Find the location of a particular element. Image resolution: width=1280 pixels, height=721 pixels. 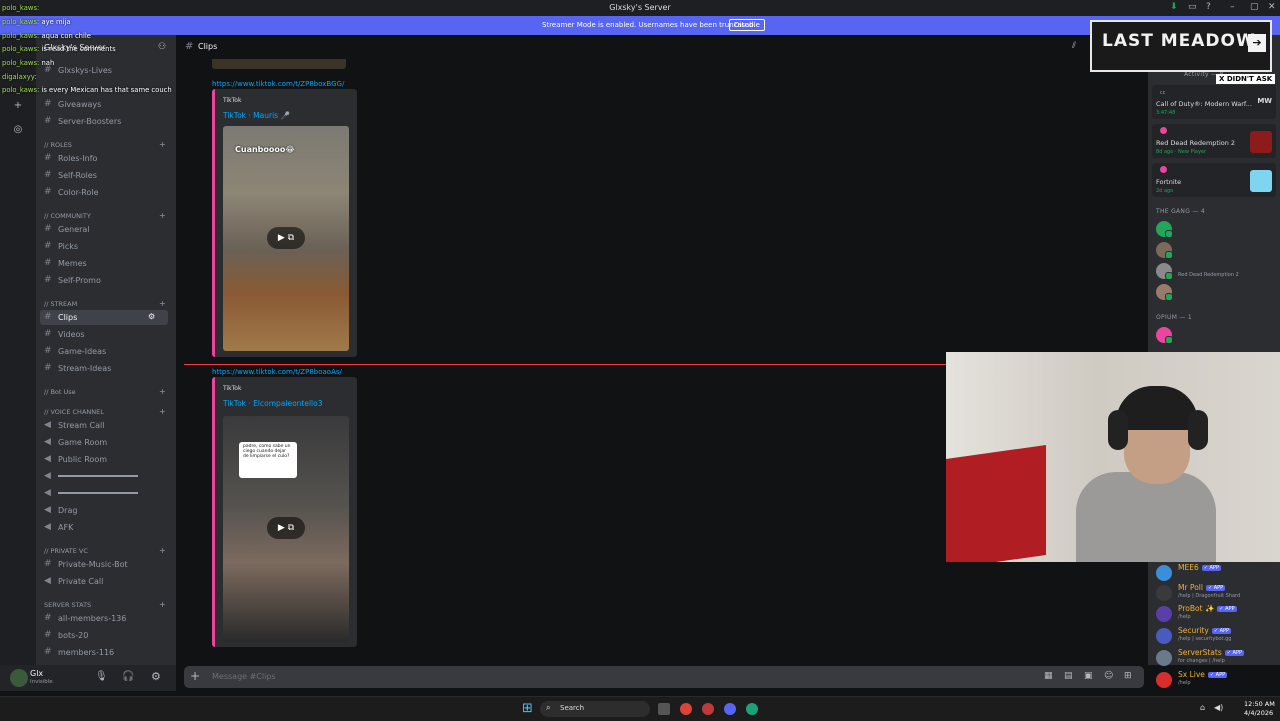

threads-icon: ⫽ is located at coordinates (1074, 46).